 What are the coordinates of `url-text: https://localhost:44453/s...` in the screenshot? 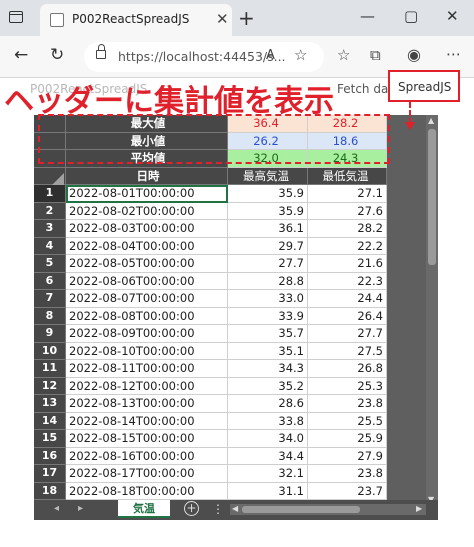 It's located at (202, 56).